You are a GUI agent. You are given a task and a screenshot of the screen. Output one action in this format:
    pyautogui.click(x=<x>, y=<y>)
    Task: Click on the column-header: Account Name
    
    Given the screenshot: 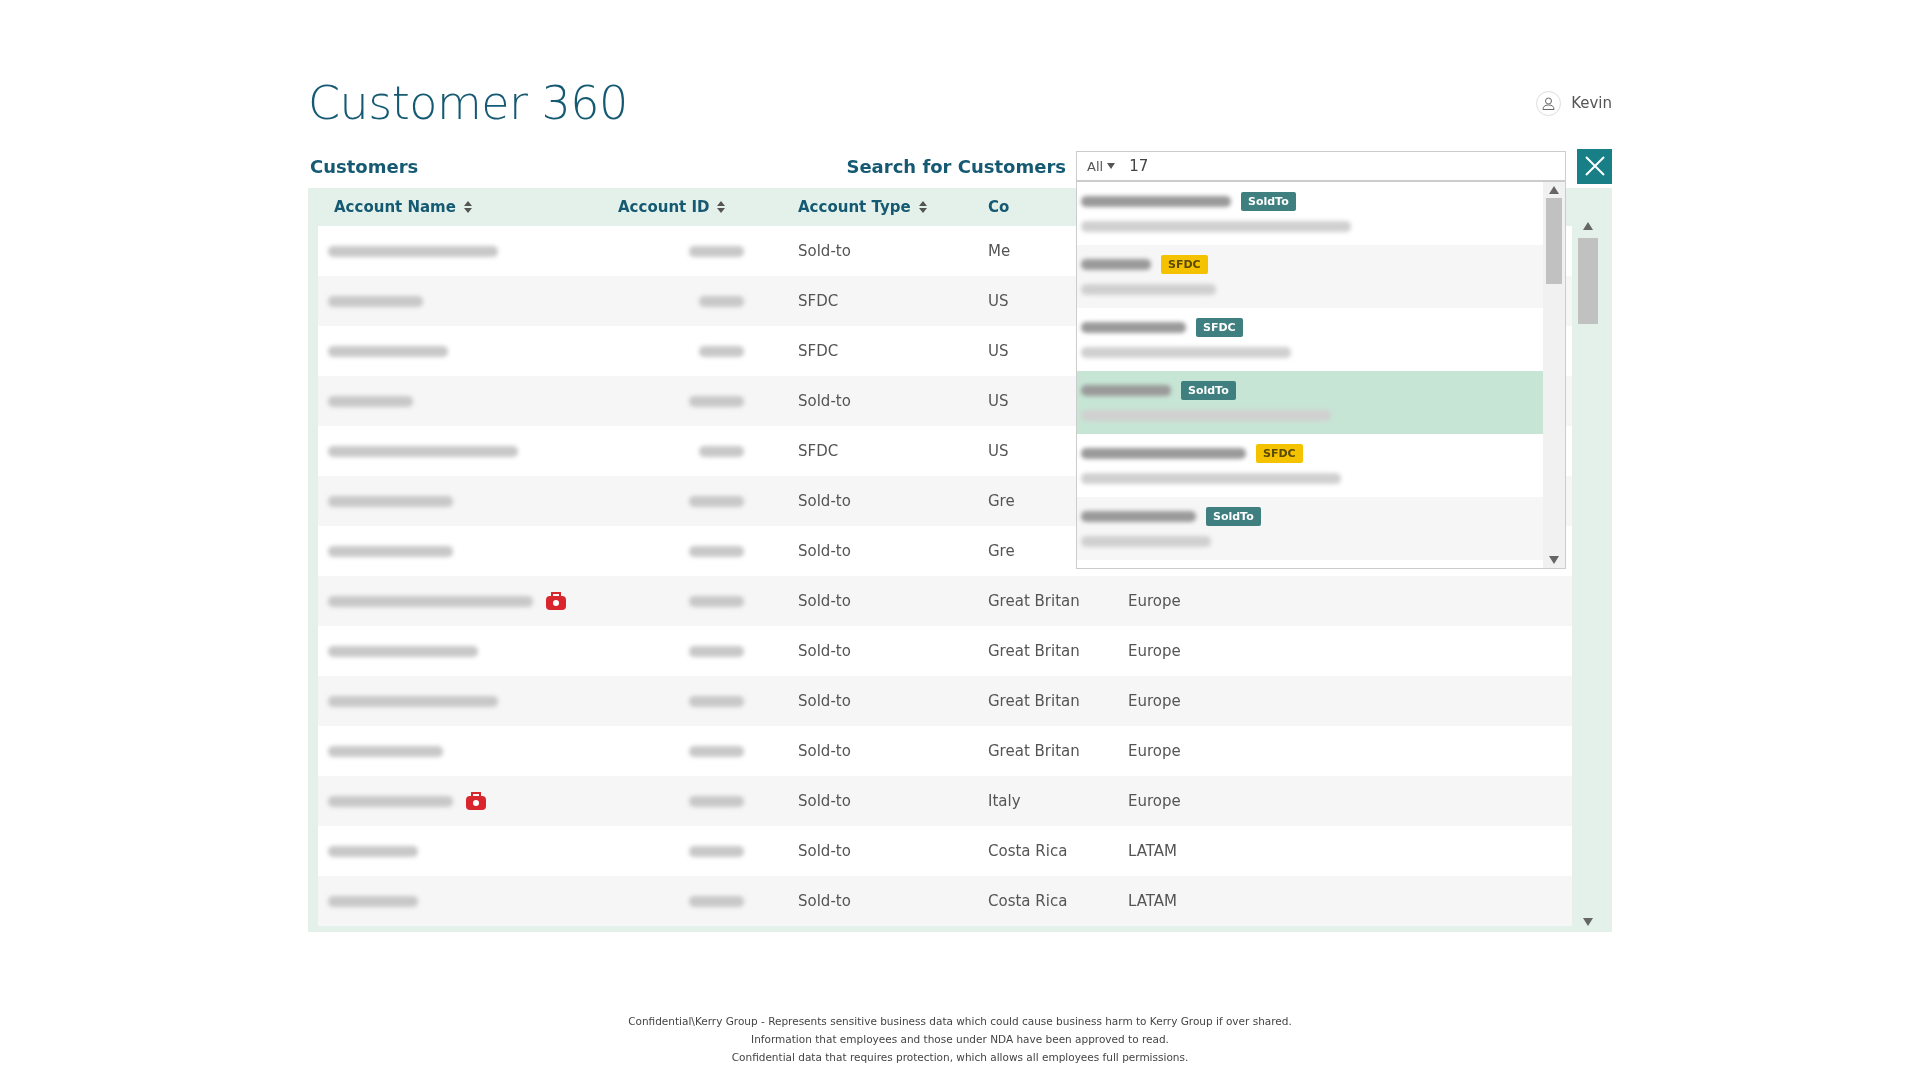 What is the action you would take?
    pyautogui.click(x=403, y=207)
    